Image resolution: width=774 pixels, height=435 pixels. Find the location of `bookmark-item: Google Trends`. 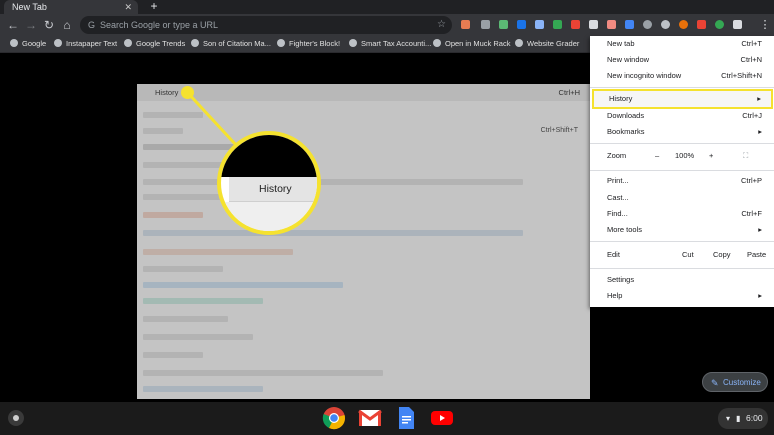

bookmark-item: Google Trends is located at coordinates (154, 44).